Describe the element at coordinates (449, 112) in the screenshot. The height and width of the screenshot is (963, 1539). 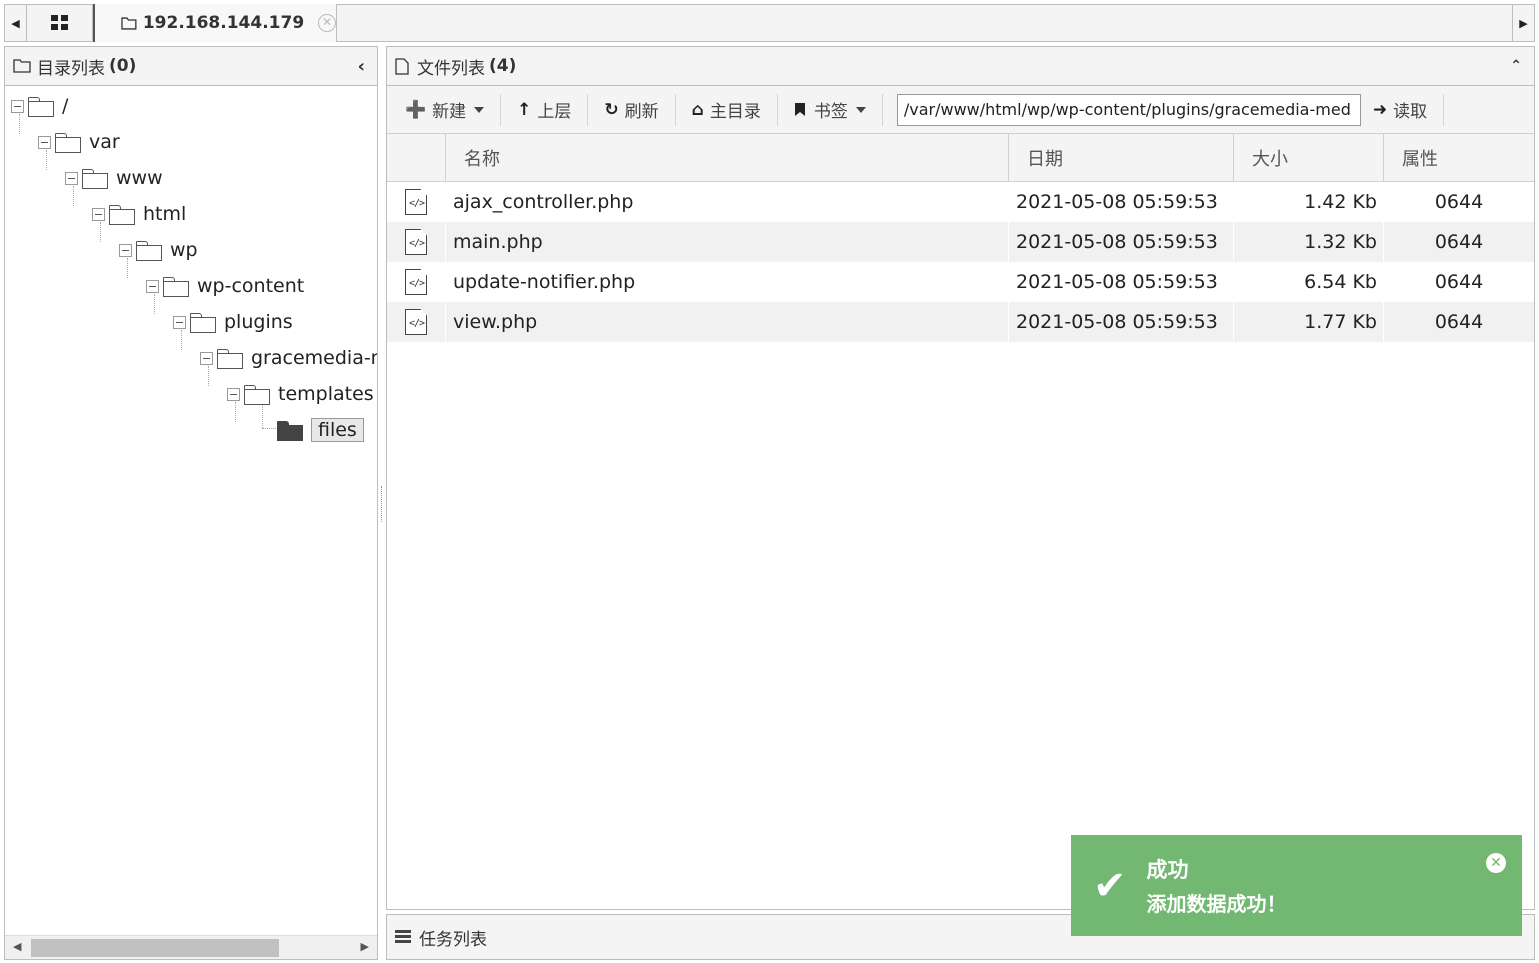
I see `new-button-label: 新建` at that location.